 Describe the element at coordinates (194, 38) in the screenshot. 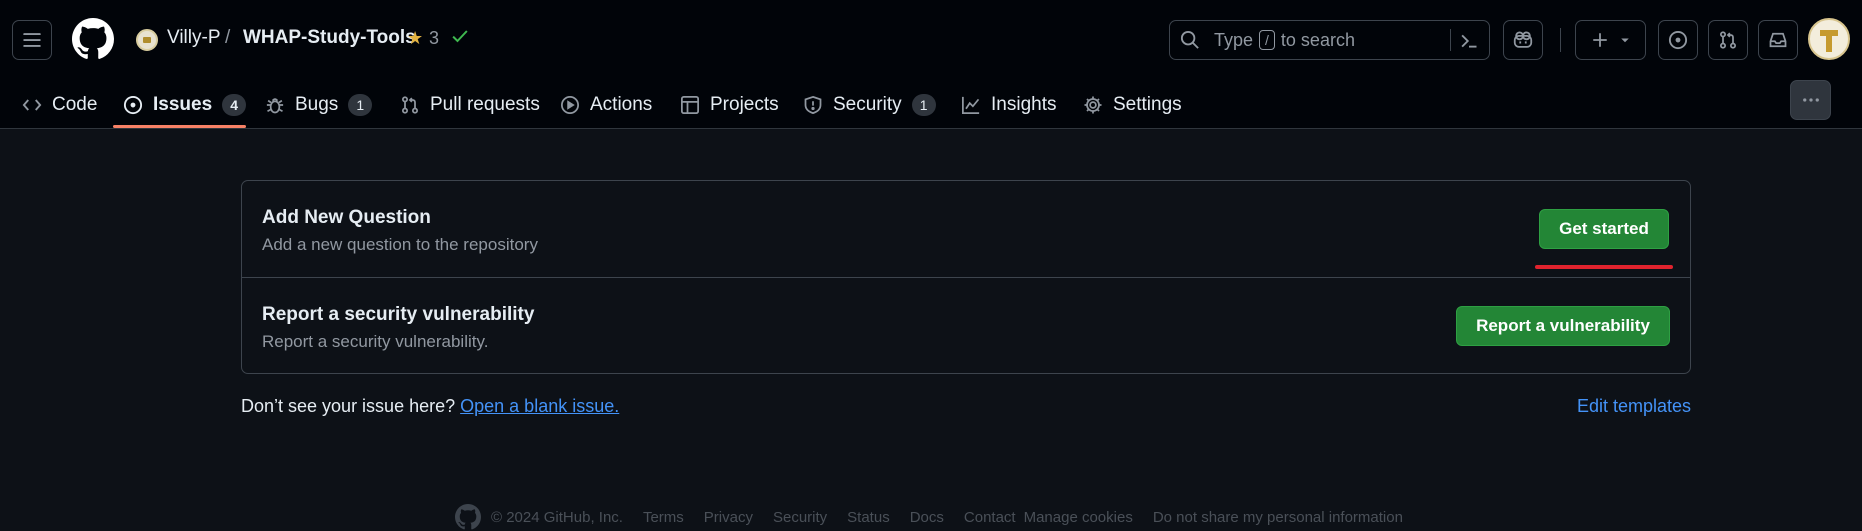

I see `breadcrumb-owner: Villy-P` at that location.